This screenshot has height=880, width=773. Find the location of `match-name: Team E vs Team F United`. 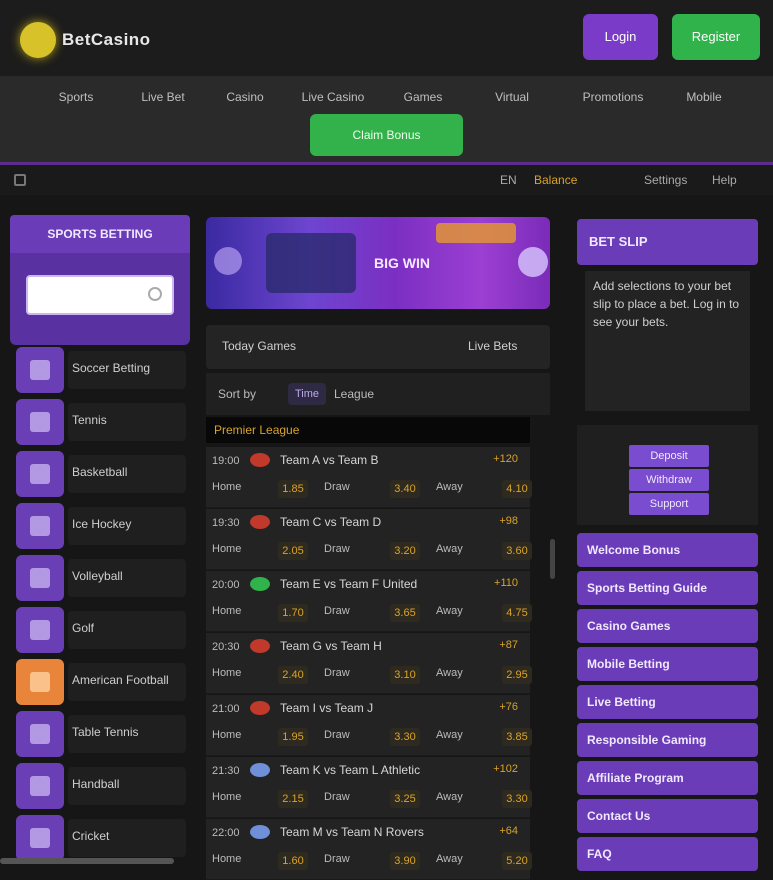

match-name: Team E vs Team F United is located at coordinates (380, 584).